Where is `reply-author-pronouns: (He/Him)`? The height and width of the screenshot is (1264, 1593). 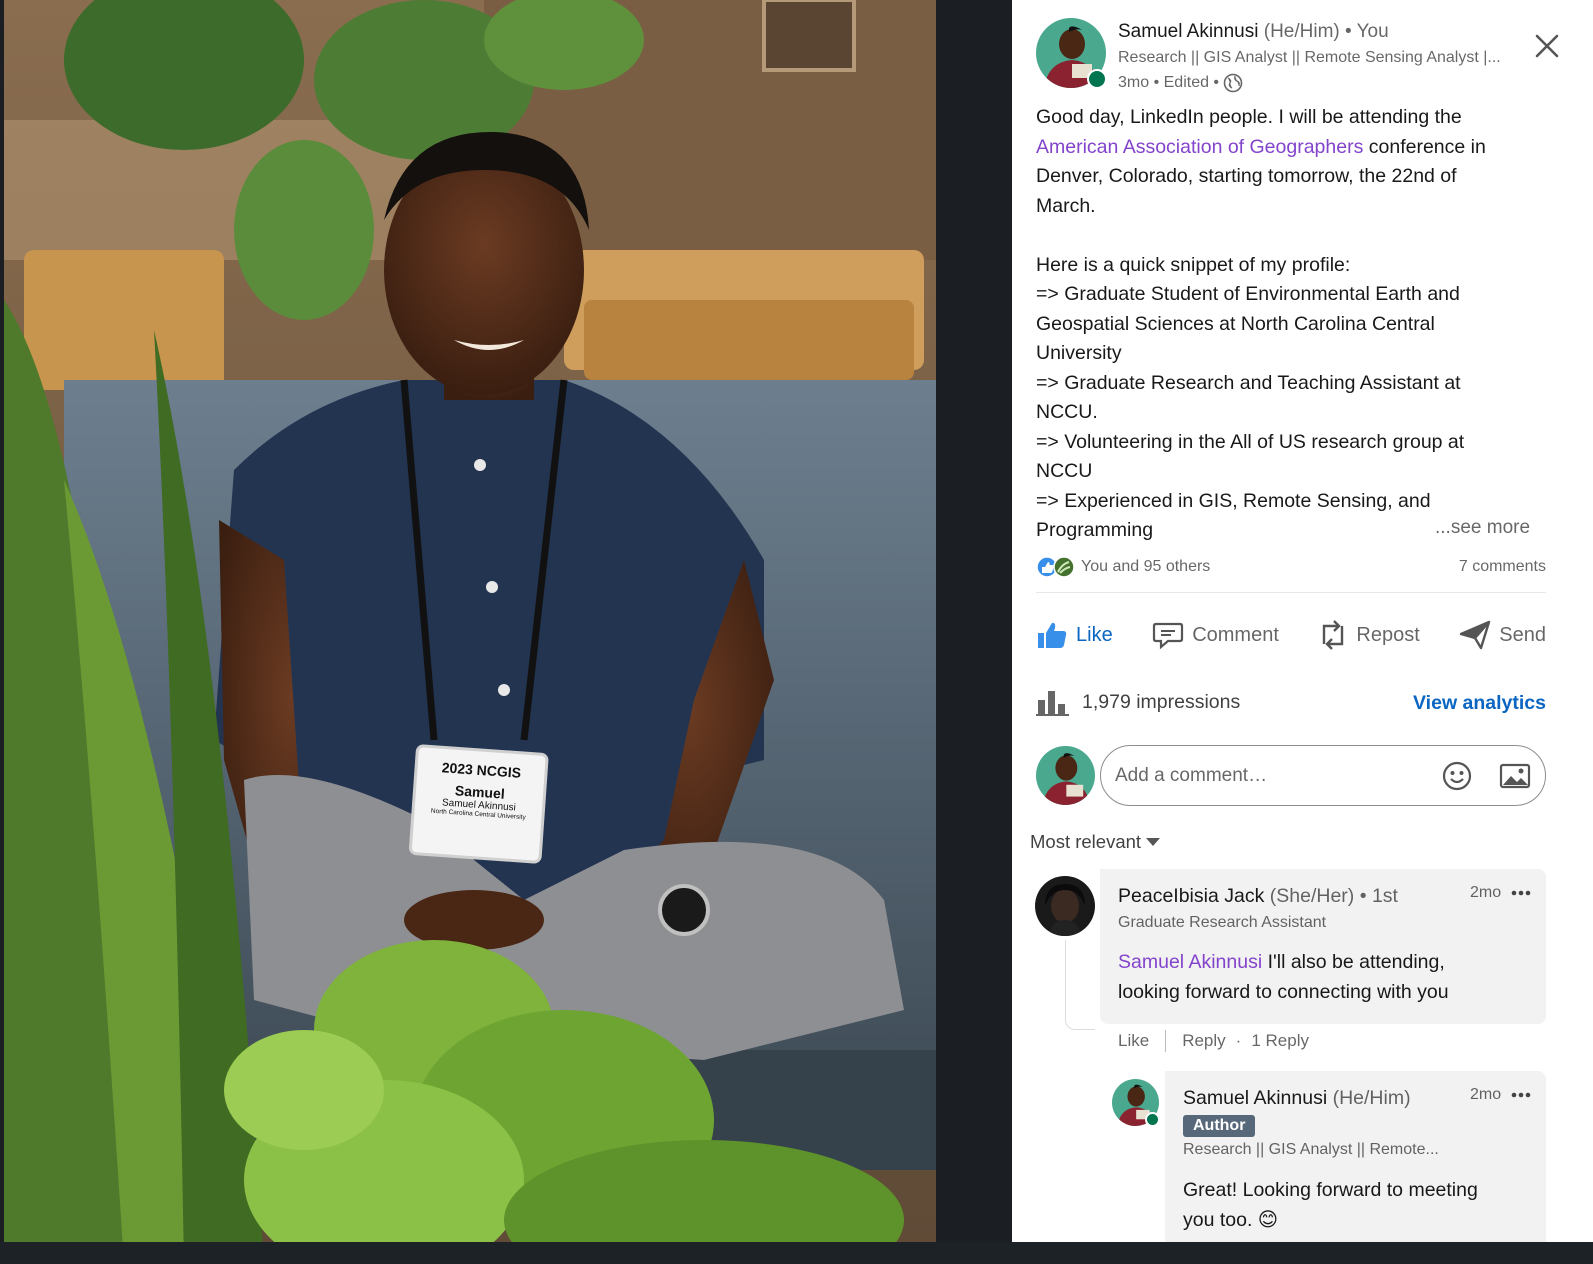 reply-author-pronouns: (He/Him) is located at coordinates (1371, 1098).